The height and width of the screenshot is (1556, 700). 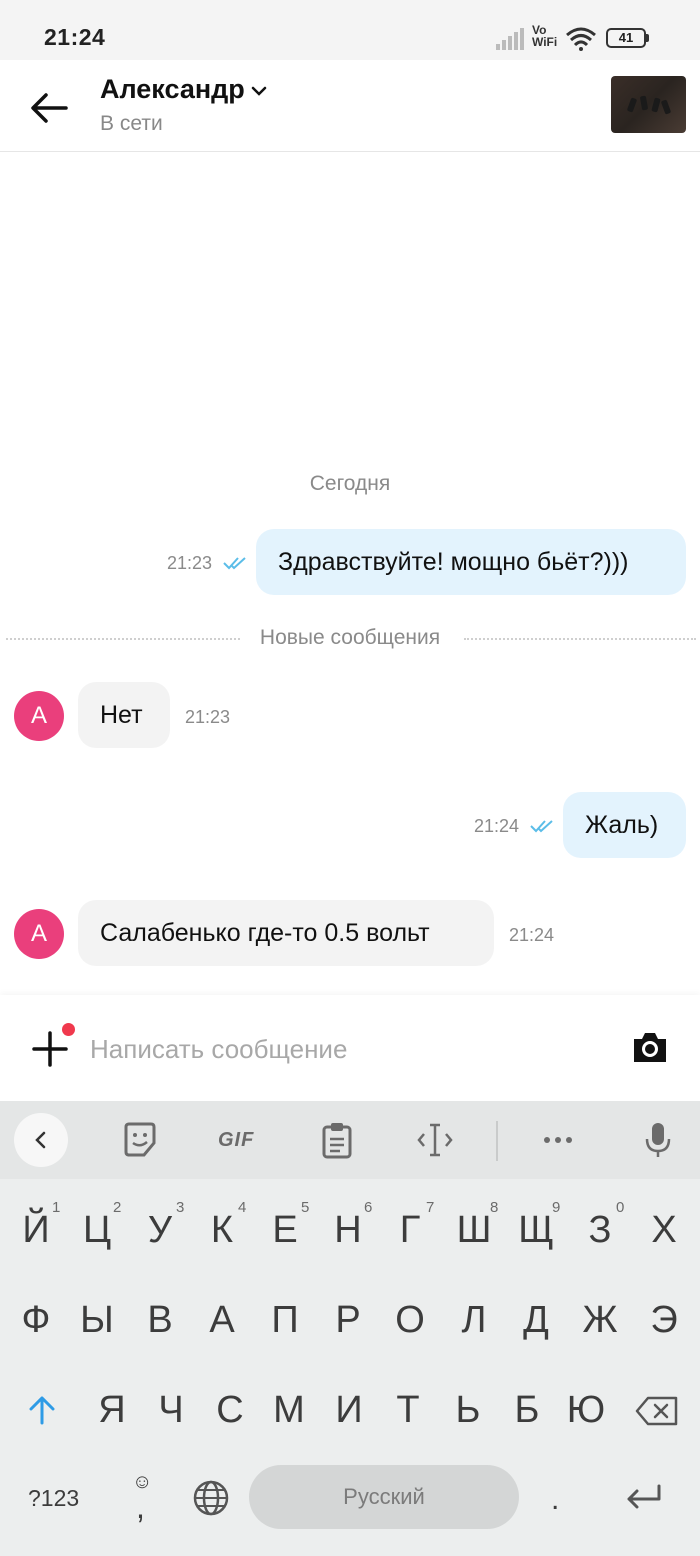 I want to click on back-arrow-icon, so click(x=49, y=108).